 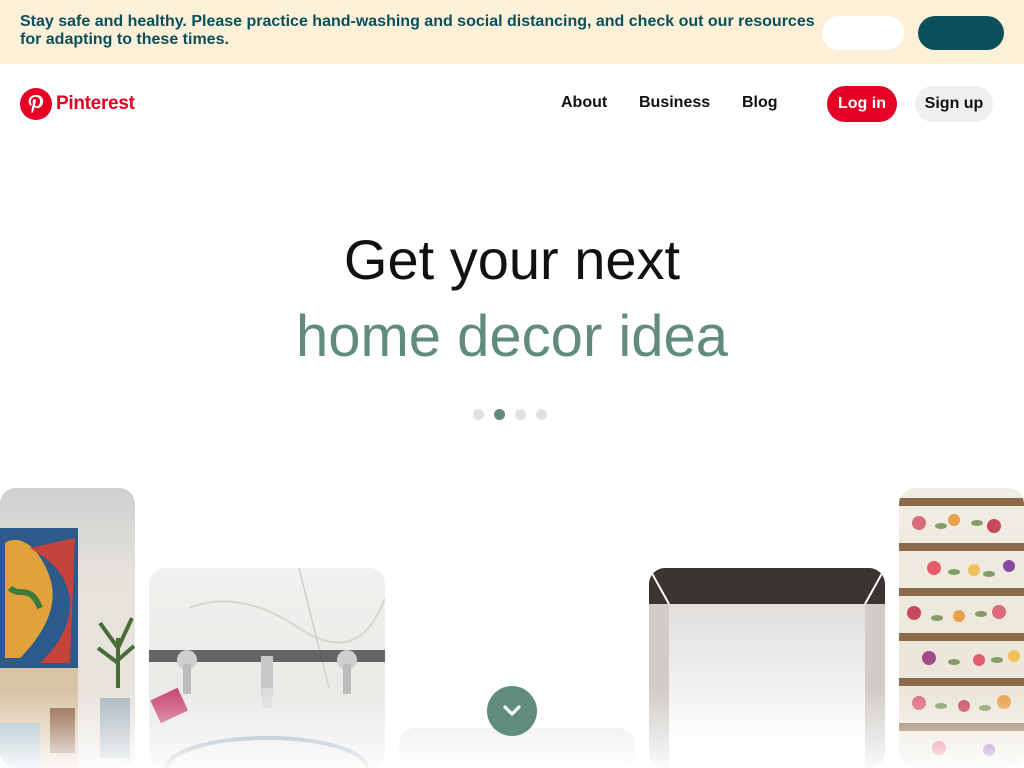 I want to click on nav-business: Business, so click(x=674, y=103).